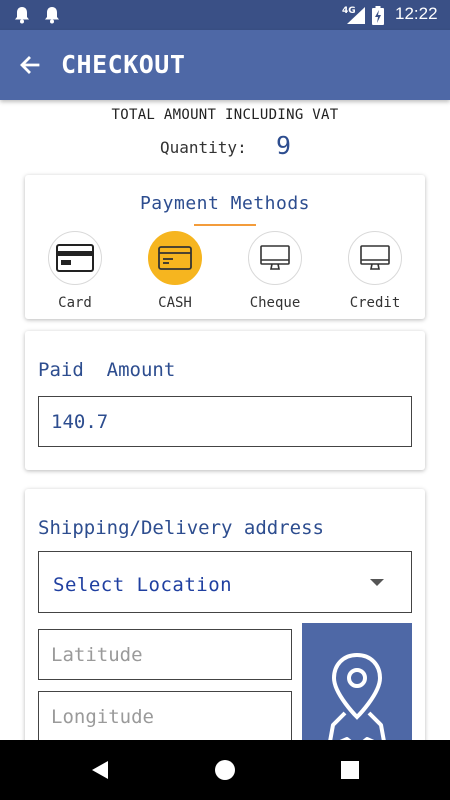 The height and width of the screenshot is (800, 450). What do you see at coordinates (356, 15) in the screenshot?
I see `signal-icon` at bounding box center [356, 15].